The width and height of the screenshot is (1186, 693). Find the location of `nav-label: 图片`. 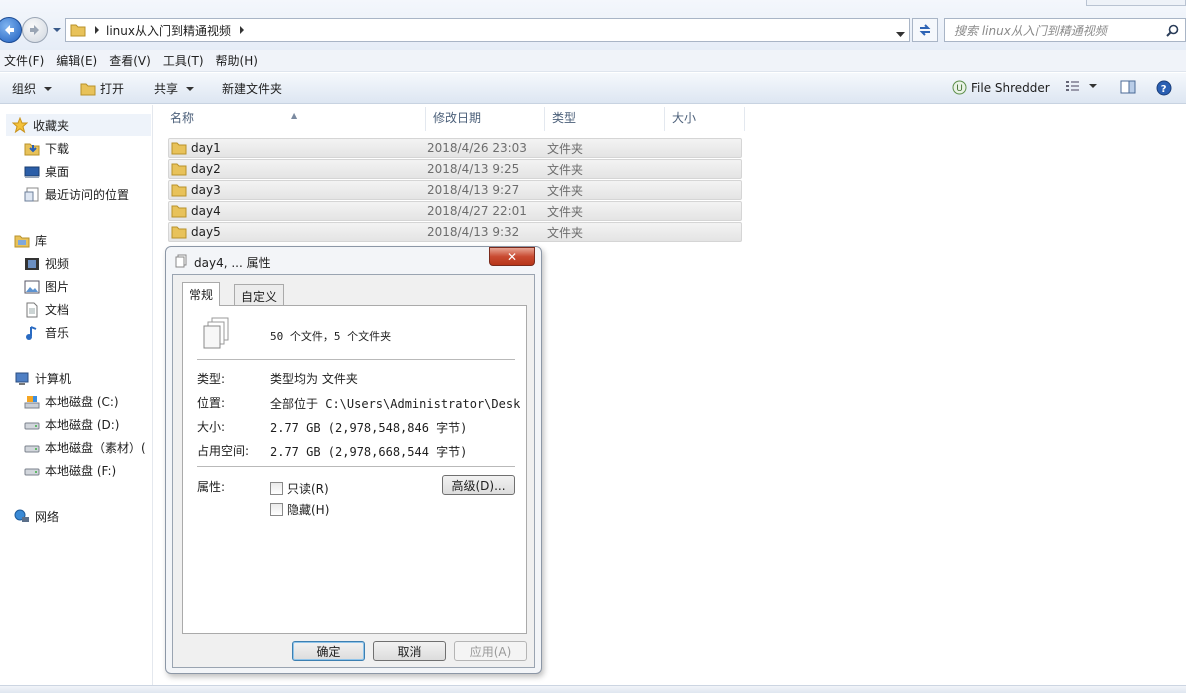

nav-label: 图片 is located at coordinates (57, 287).